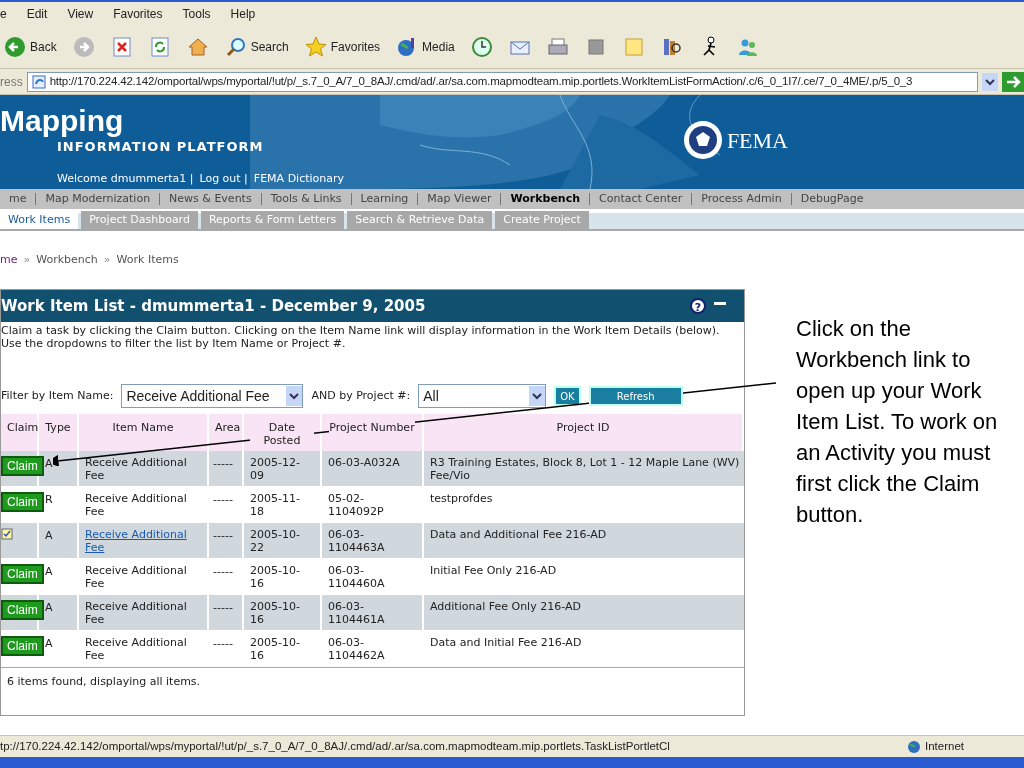 Image resolution: width=1024 pixels, height=768 pixels. I want to click on breadcrumb-item: Workbench, so click(67, 260).